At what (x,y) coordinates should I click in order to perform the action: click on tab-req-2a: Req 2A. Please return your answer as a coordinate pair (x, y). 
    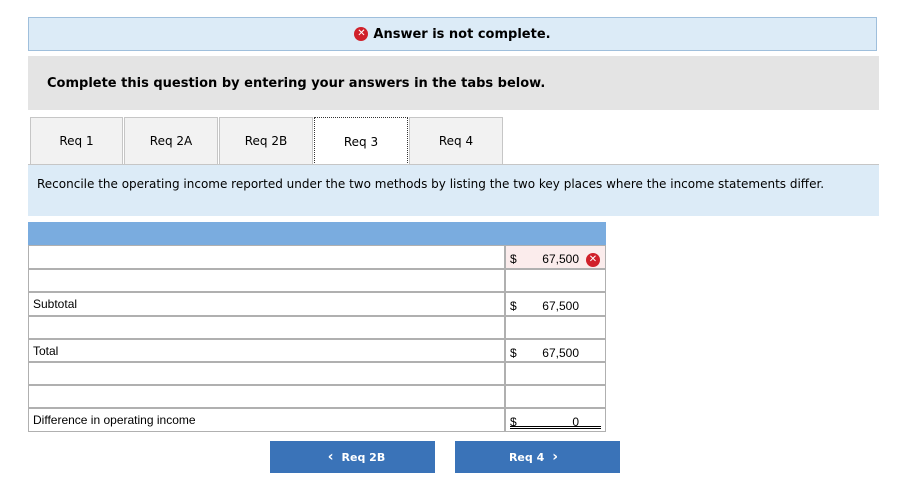
    Looking at the image, I should click on (171, 141).